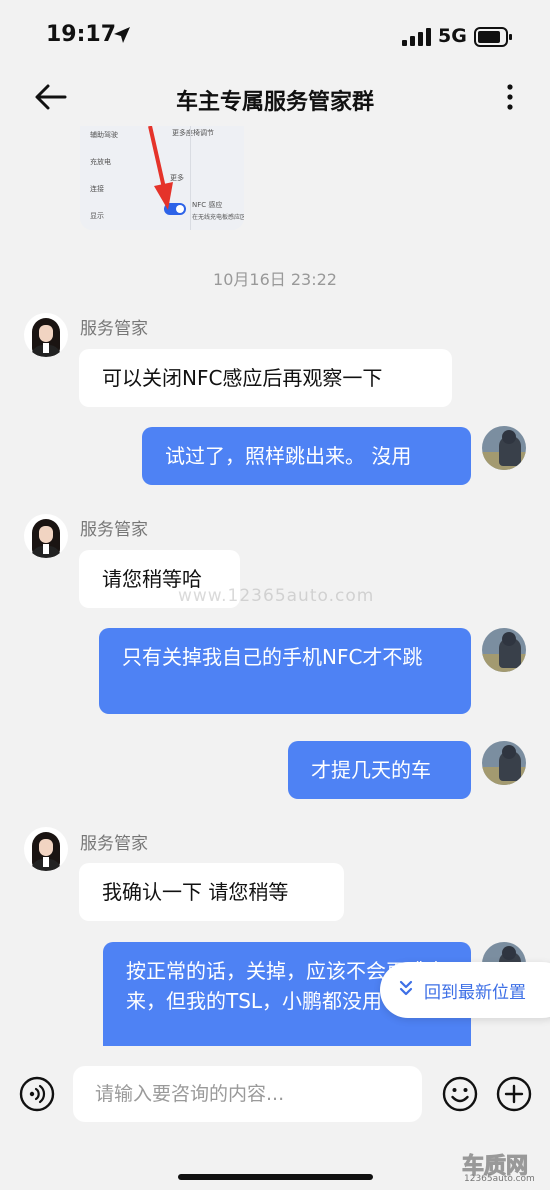  I want to click on jump-to-latest-button: 回到最新位置, so click(465, 990).